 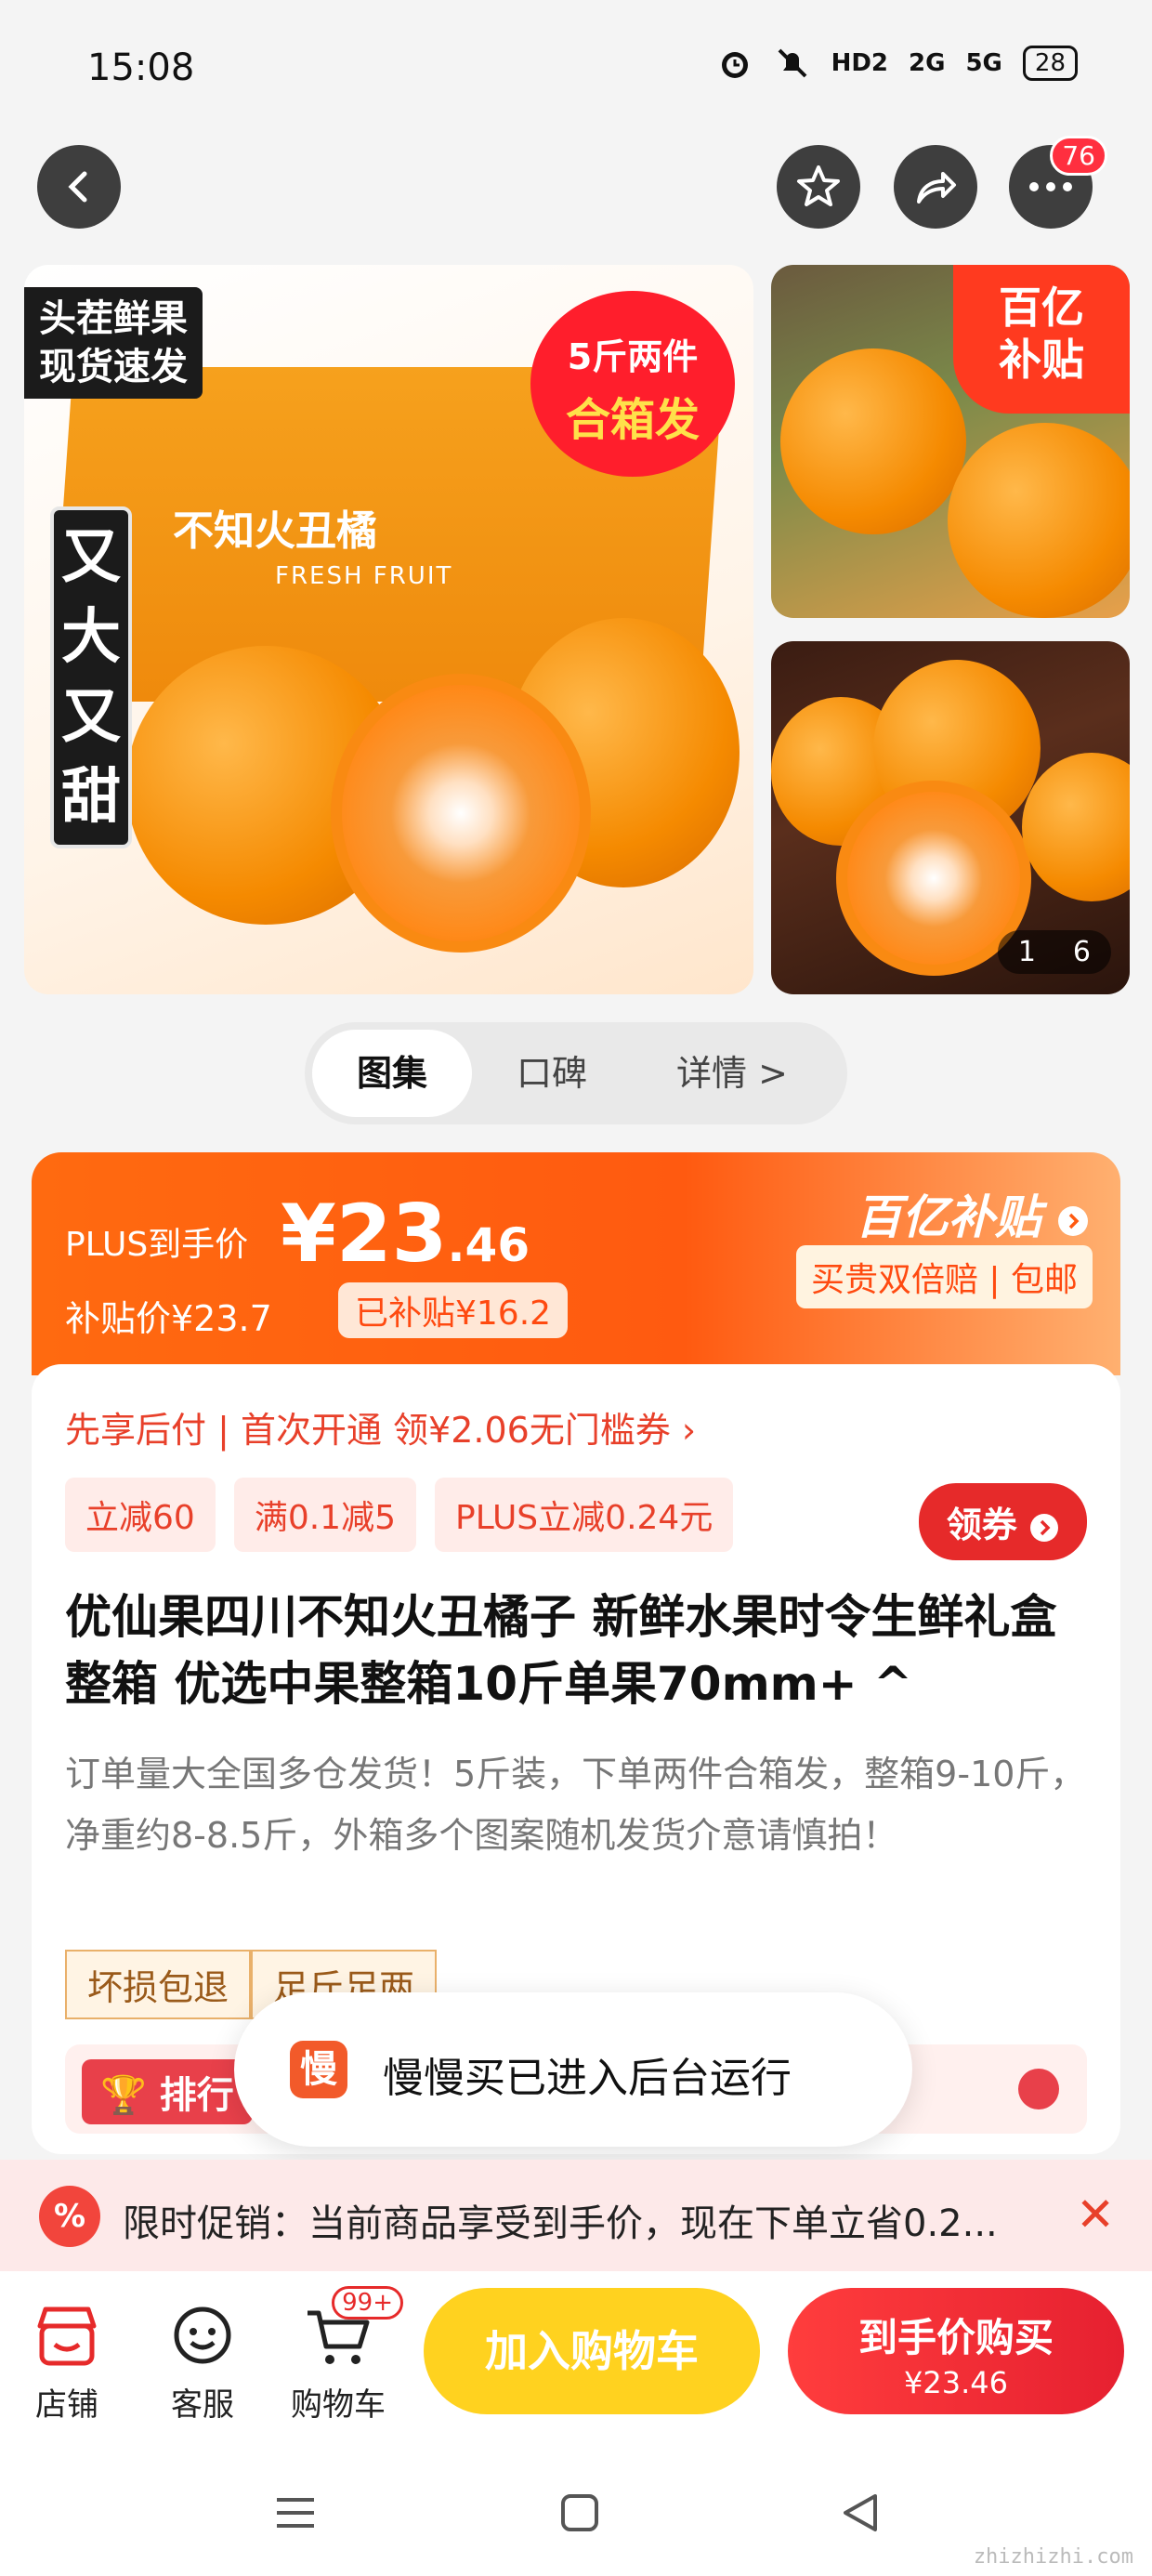 I want to click on home-icon, so click(x=579, y=2515).